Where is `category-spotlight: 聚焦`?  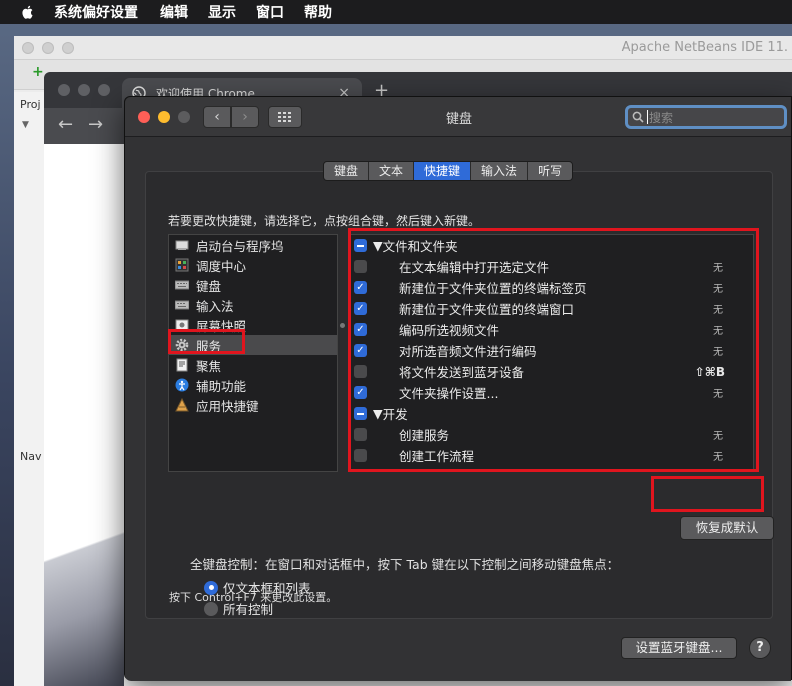
category-spotlight: 聚焦 is located at coordinates (253, 365).